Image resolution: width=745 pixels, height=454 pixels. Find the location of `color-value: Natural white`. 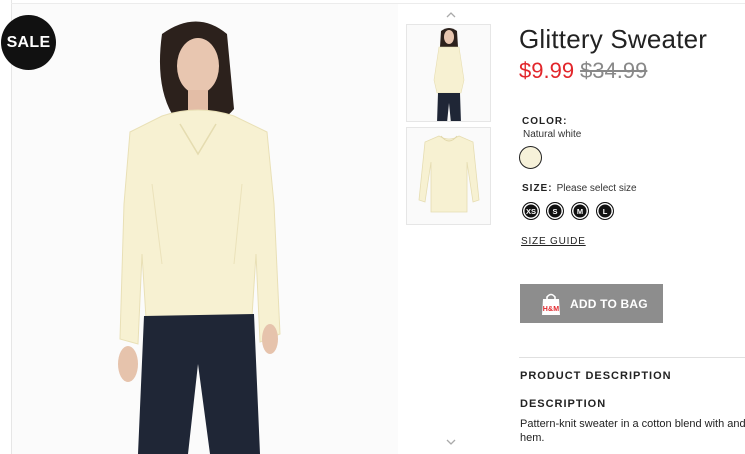

color-value: Natural white is located at coordinates (552, 134).